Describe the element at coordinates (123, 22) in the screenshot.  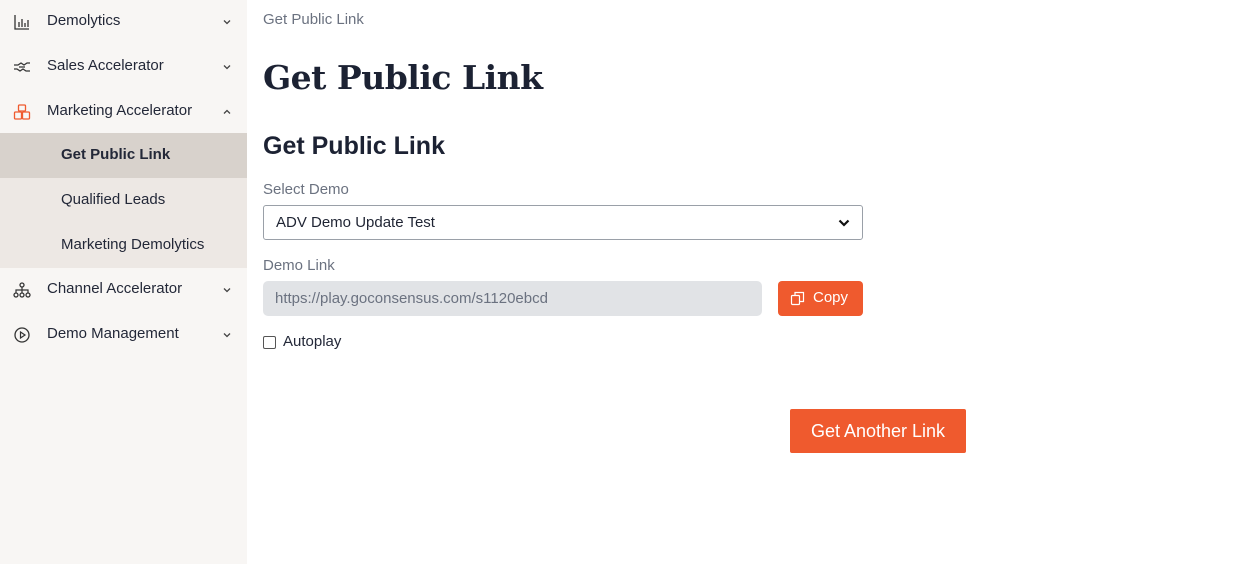
I see `sidebar-item-demolytics: Demolytics` at that location.